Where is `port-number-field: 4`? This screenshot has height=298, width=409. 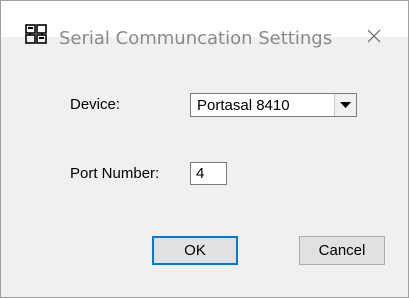
port-number-field: 4 is located at coordinates (208, 173).